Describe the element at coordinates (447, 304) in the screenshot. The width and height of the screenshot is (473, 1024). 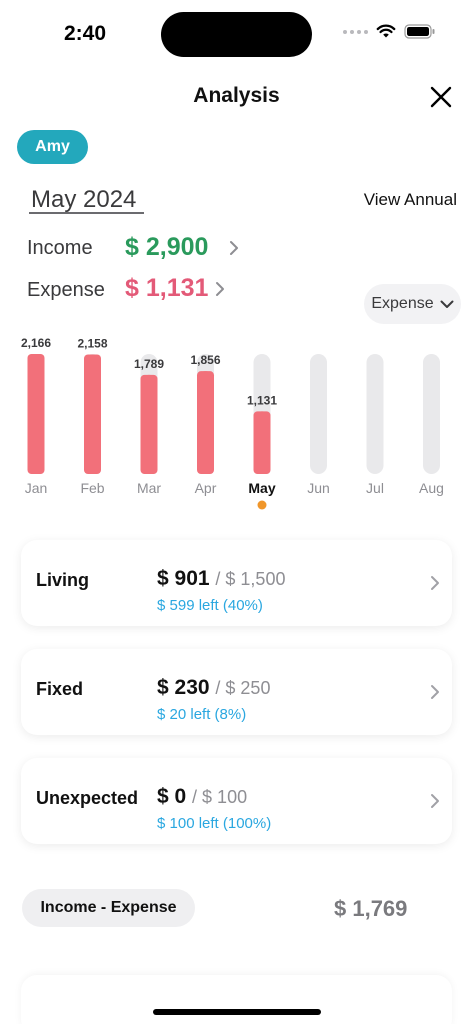
I see `chevron-down-icon` at that location.